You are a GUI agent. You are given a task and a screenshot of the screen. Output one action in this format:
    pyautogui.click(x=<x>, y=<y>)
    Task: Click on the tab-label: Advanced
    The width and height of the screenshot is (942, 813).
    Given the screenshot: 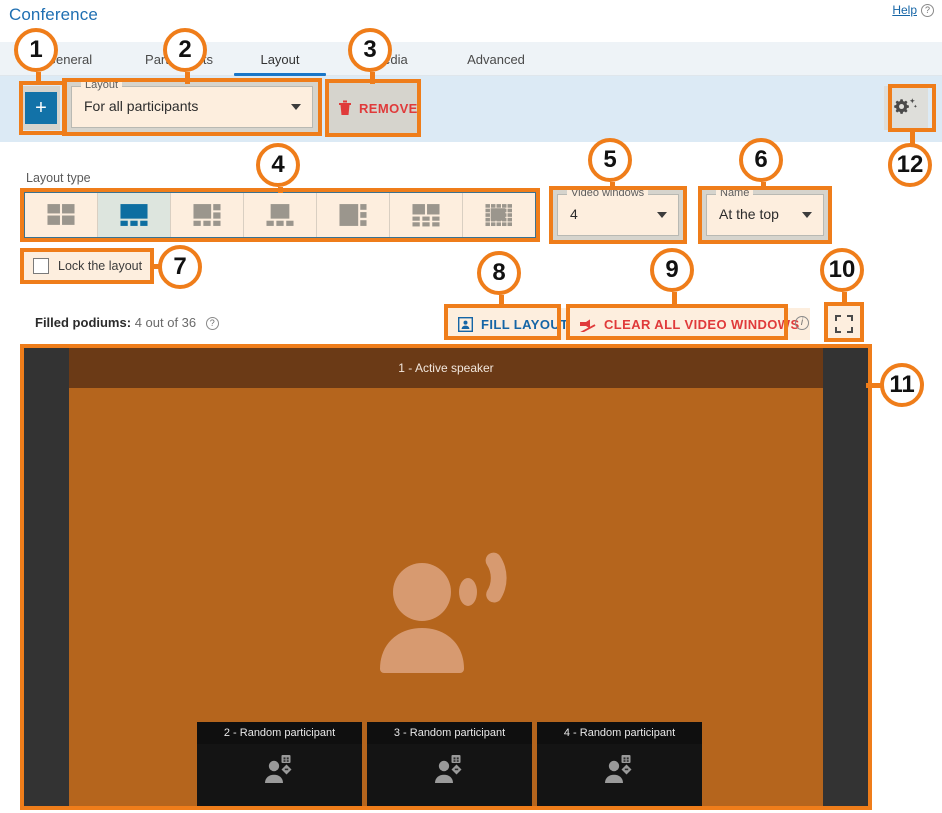 What is the action you would take?
    pyautogui.click(x=496, y=59)
    